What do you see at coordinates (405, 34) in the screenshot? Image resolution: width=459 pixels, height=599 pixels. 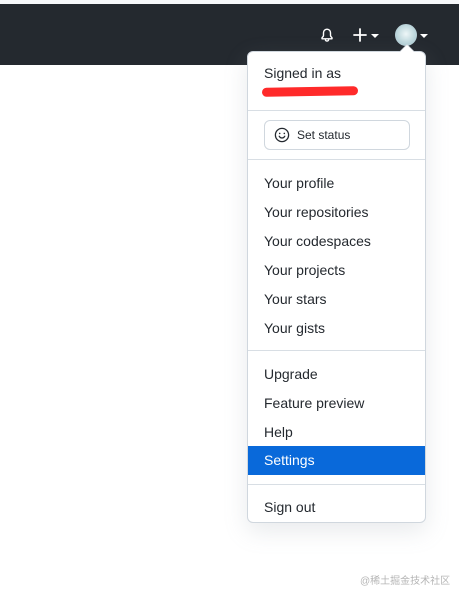 I see `avatar` at bounding box center [405, 34].